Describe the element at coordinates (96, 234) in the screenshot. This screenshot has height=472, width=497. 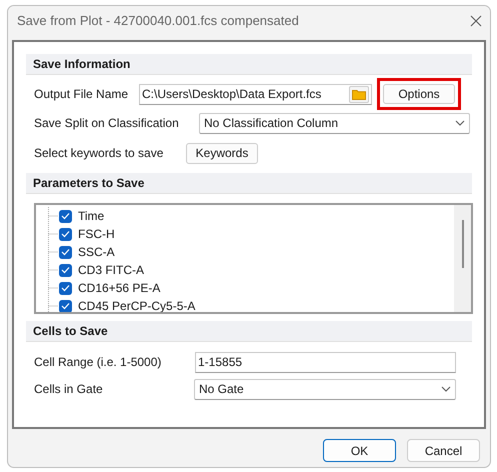
I see `parameter-label: FSC-H` at that location.